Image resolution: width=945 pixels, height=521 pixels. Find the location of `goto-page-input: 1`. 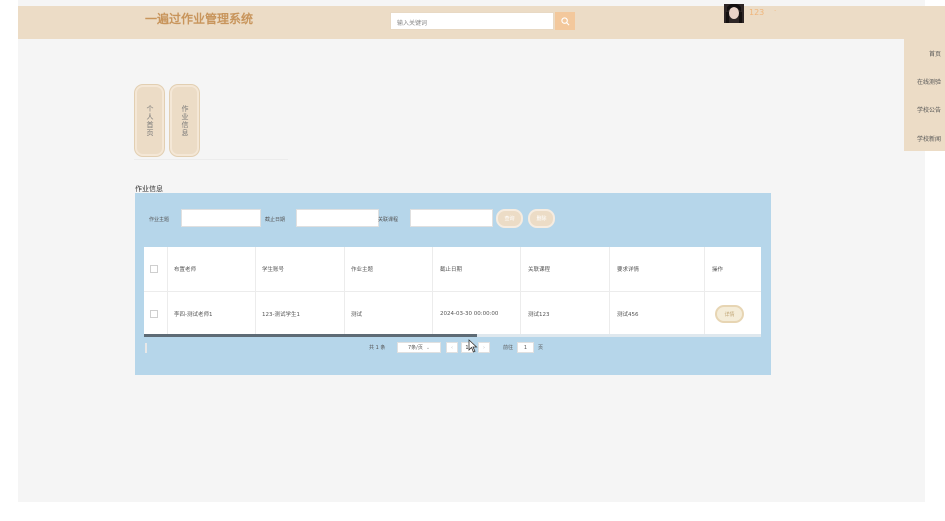

goto-page-input: 1 is located at coordinates (525, 347).